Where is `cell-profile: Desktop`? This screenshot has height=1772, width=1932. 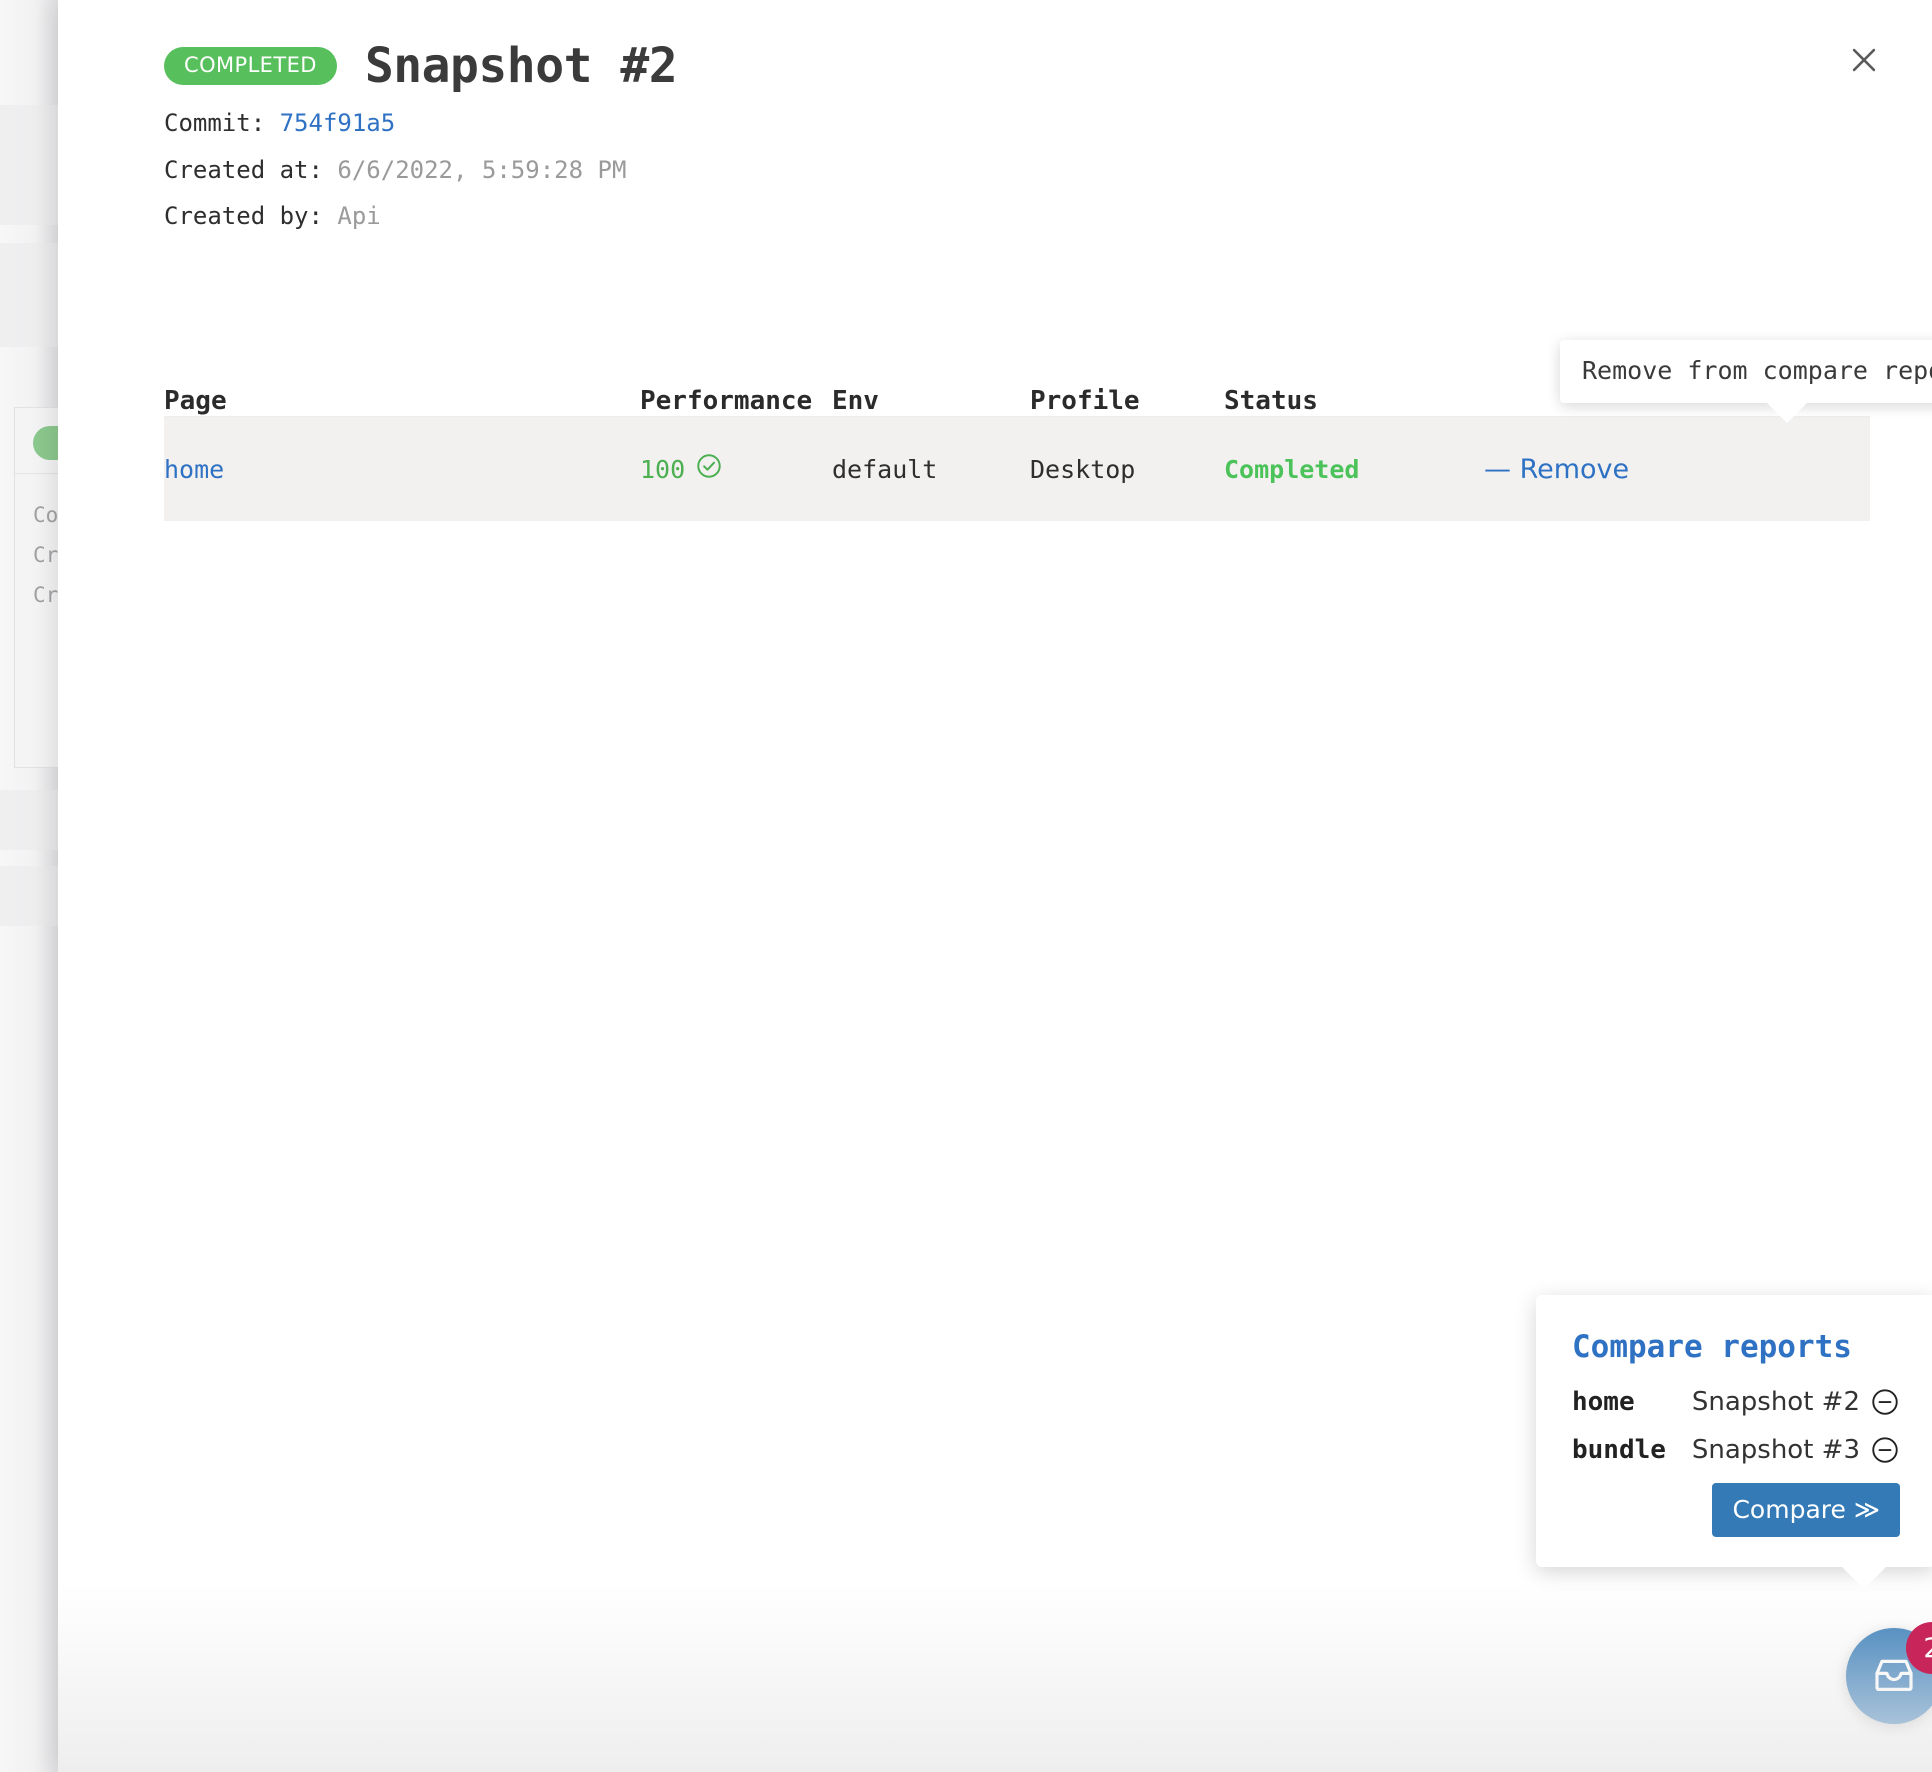
cell-profile: Desktop is located at coordinates (1083, 469).